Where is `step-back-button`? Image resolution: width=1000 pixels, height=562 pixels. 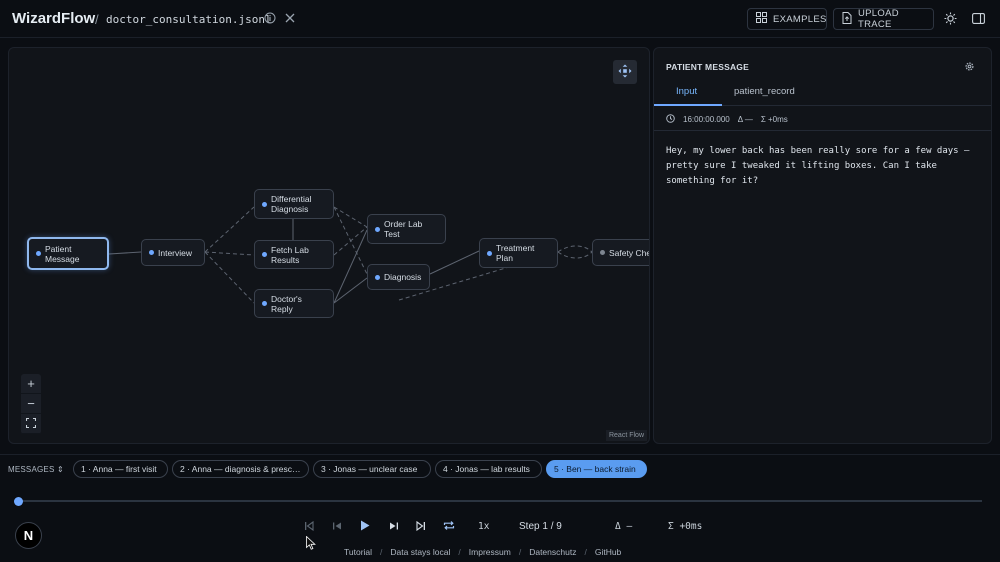
step-back-button is located at coordinates (337, 527).